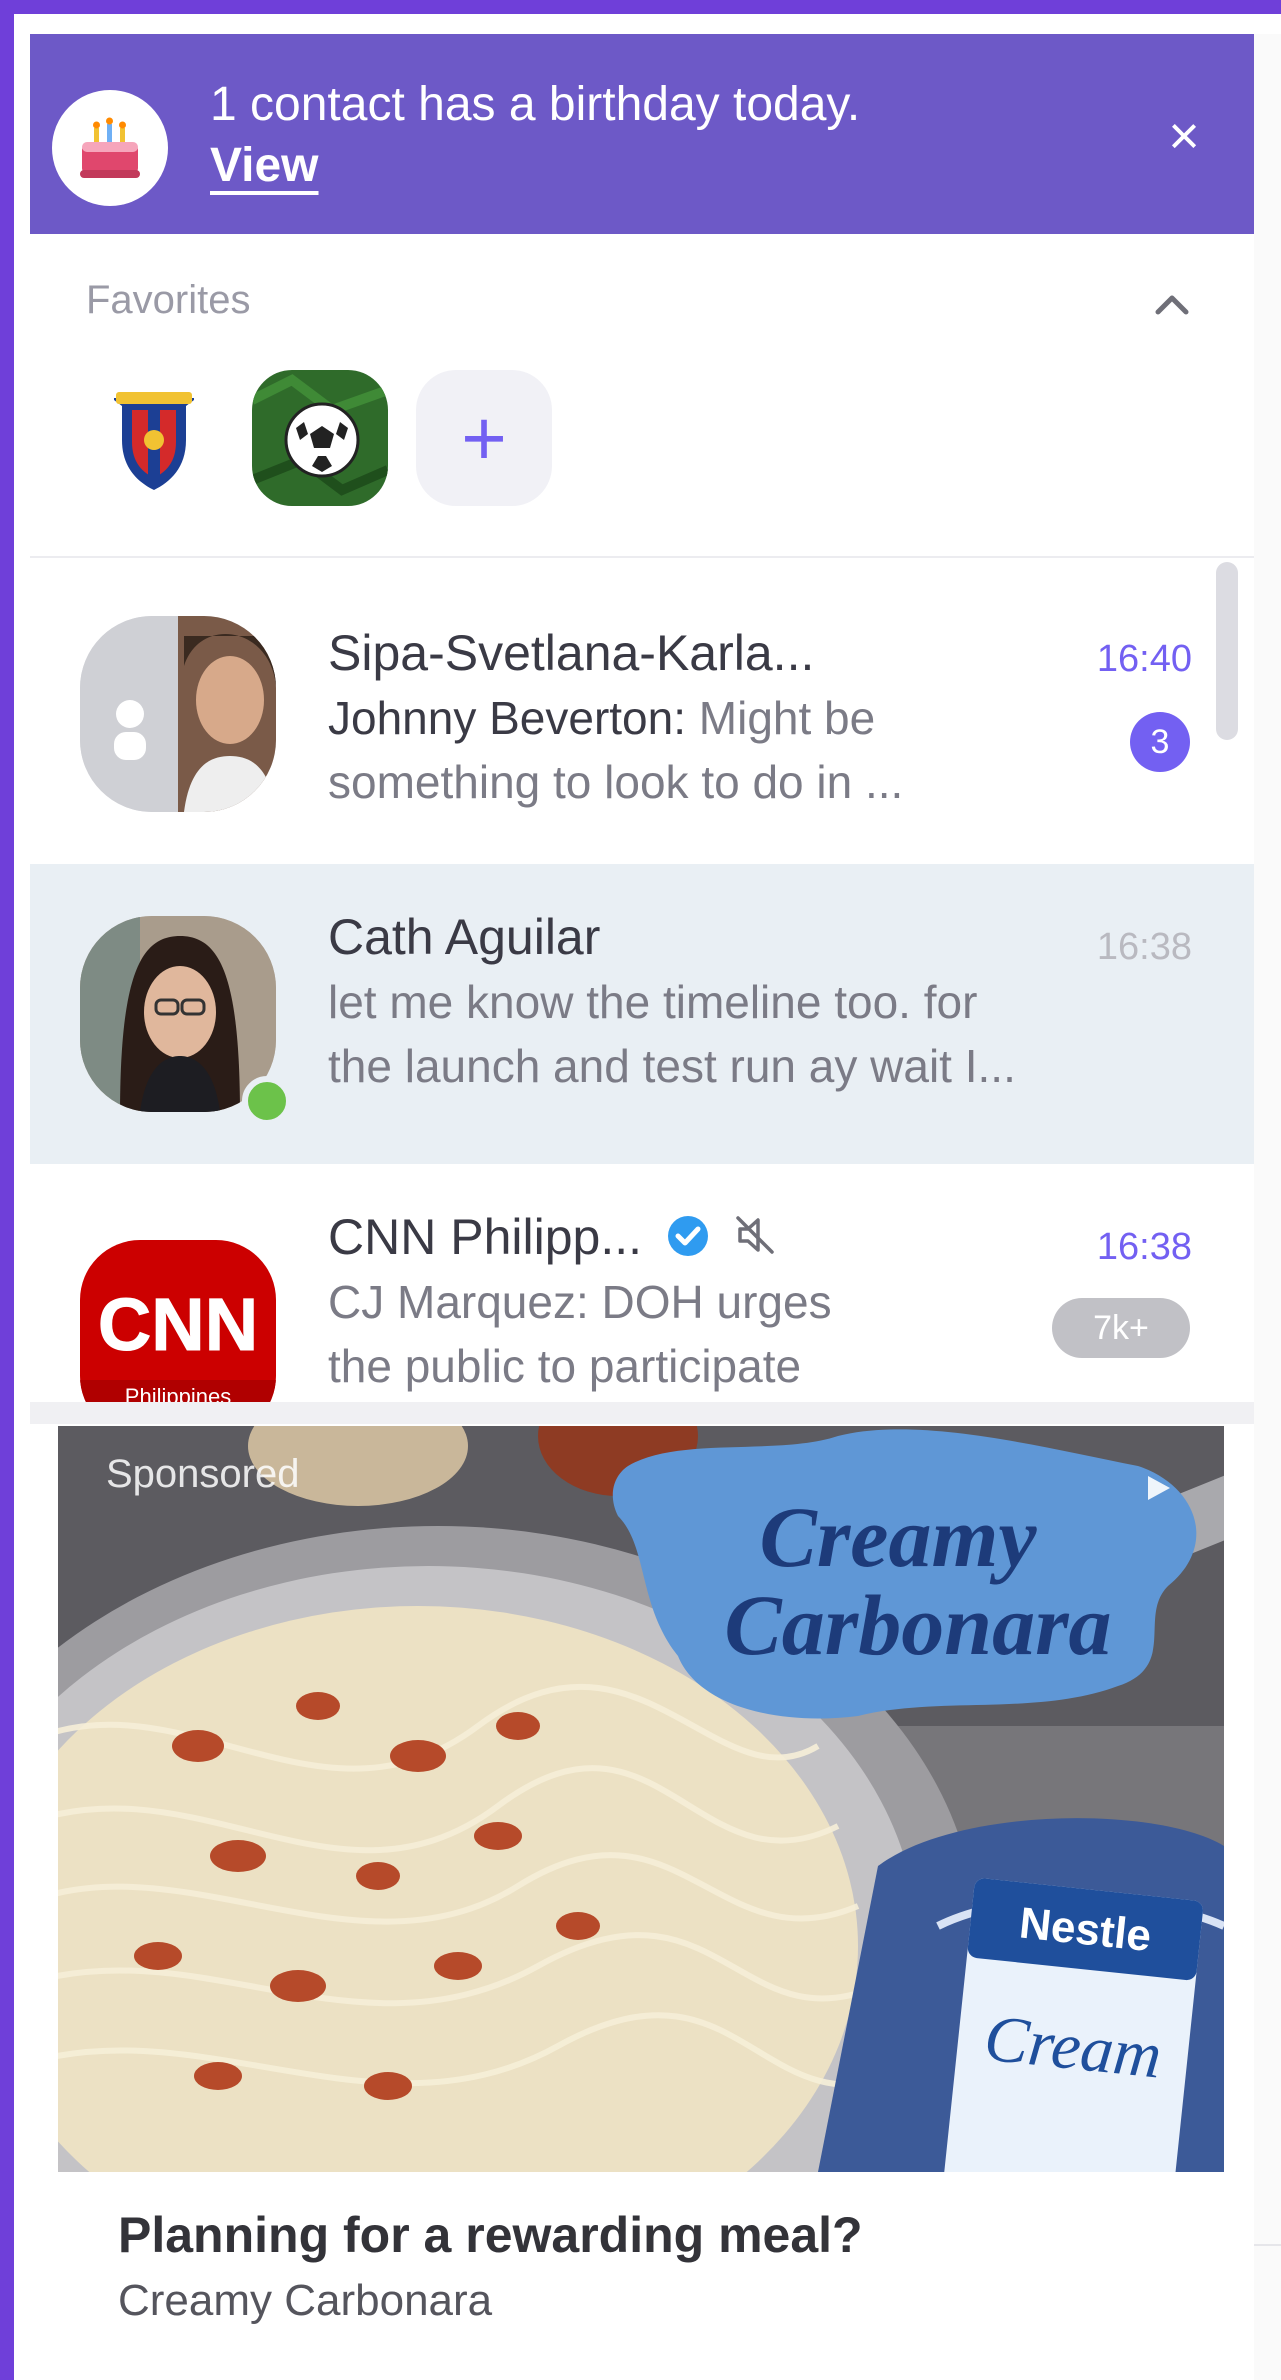  Describe the element at coordinates (1184, 136) in the screenshot. I see `close-icon: ×` at that location.